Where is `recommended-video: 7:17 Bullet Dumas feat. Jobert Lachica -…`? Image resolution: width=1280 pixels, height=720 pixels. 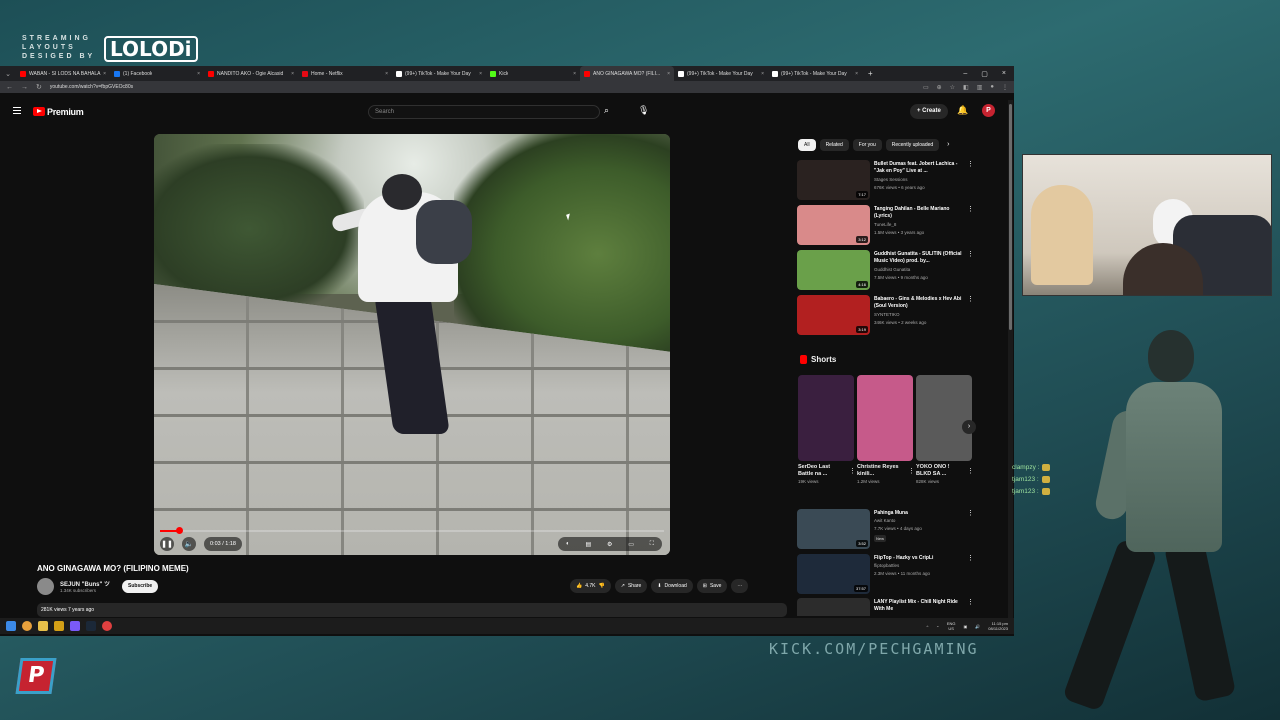
recommended-video: 7:17 Bullet Dumas feat. Jobert Lachica -… is located at coordinates (887, 180).